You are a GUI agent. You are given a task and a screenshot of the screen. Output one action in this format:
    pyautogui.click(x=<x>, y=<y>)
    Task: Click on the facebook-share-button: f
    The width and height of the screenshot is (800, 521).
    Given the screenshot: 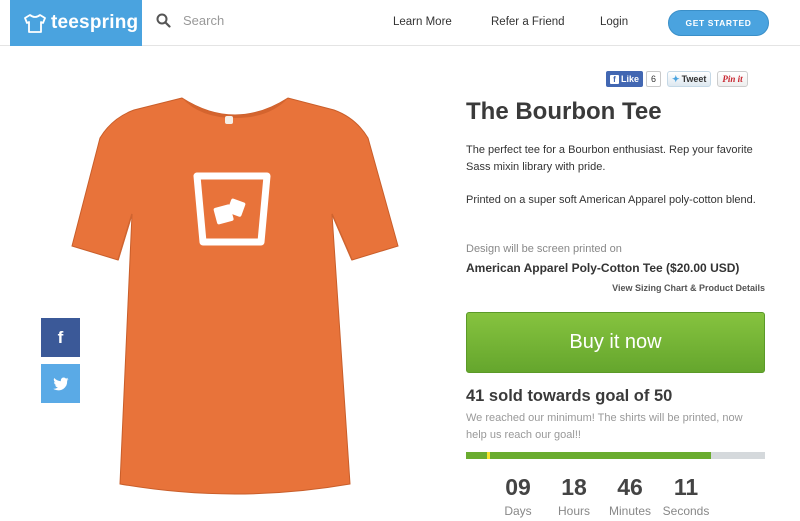 What is the action you would take?
    pyautogui.click(x=60, y=337)
    